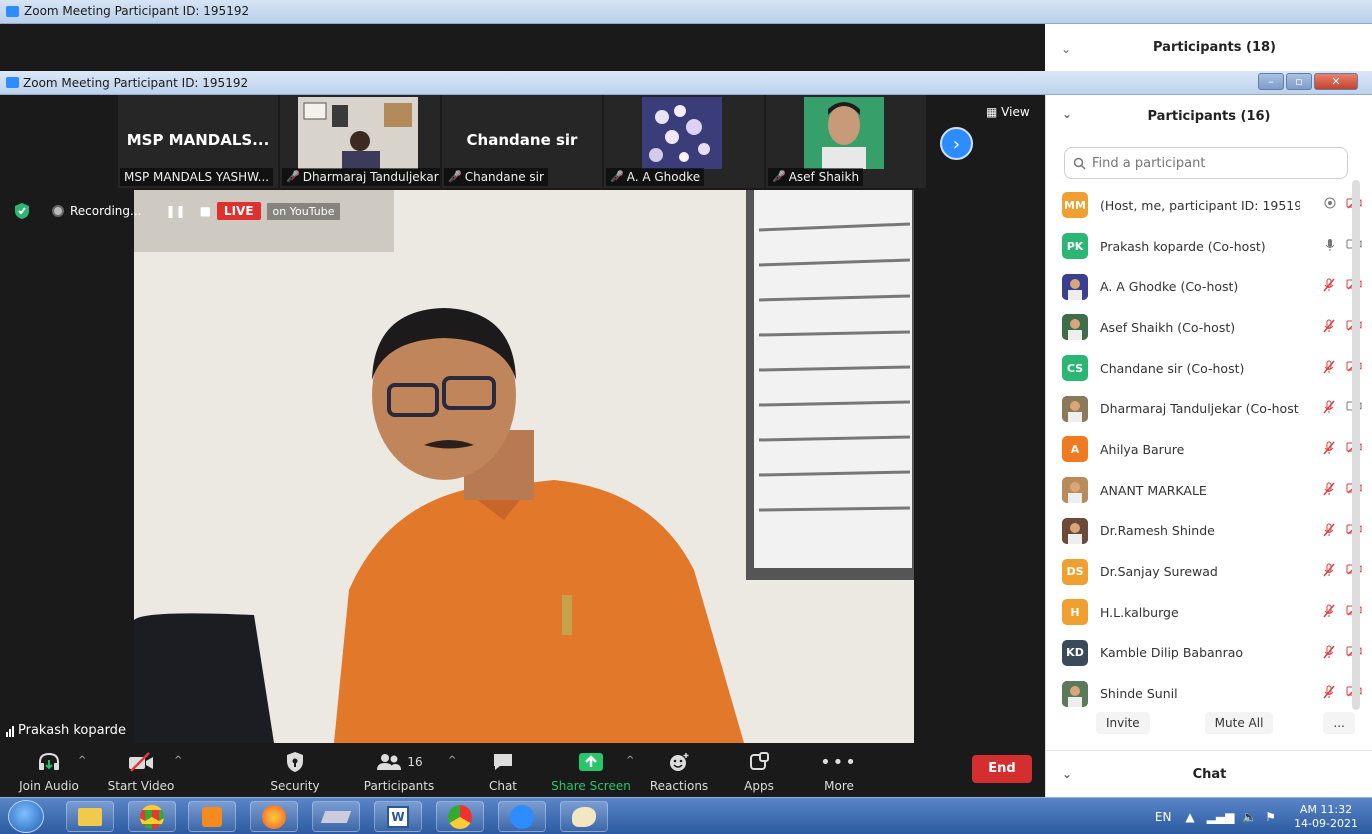 This screenshot has width=1372, height=834. Describe the element at coordinates (238, 211) in the screenshot. I see `live-badge: LIVE` at that location.